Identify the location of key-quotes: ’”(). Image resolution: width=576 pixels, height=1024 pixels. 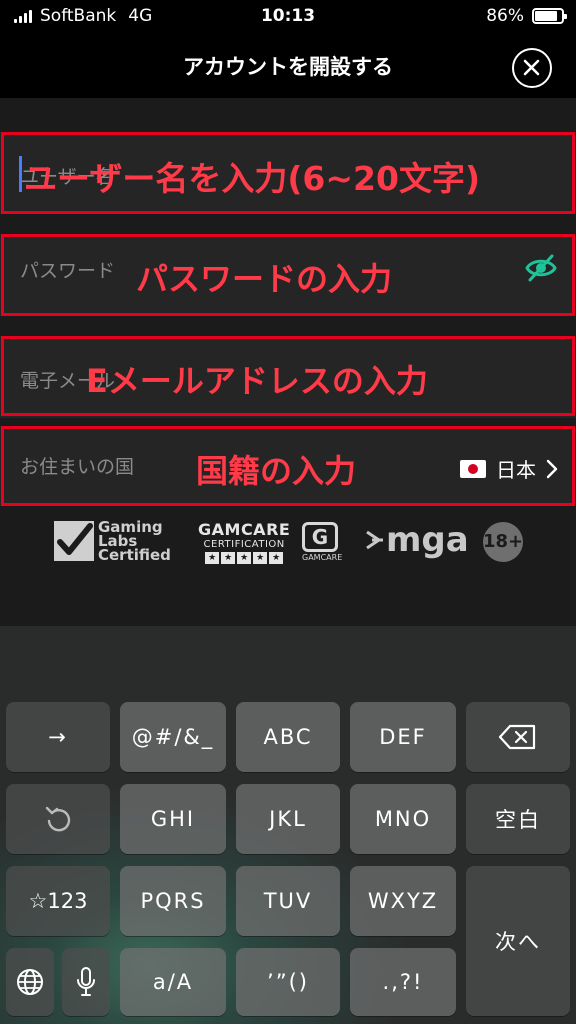
(288, 982).